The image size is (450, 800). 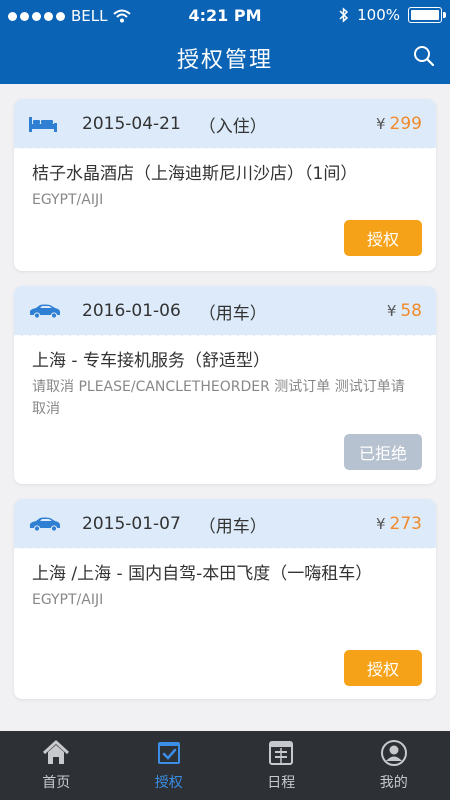 What do you see at coordinates (225, 16) in the screenshot?
I see `status-bar: BELL 4:21 PM 100%` at bounding box center [225, 16].